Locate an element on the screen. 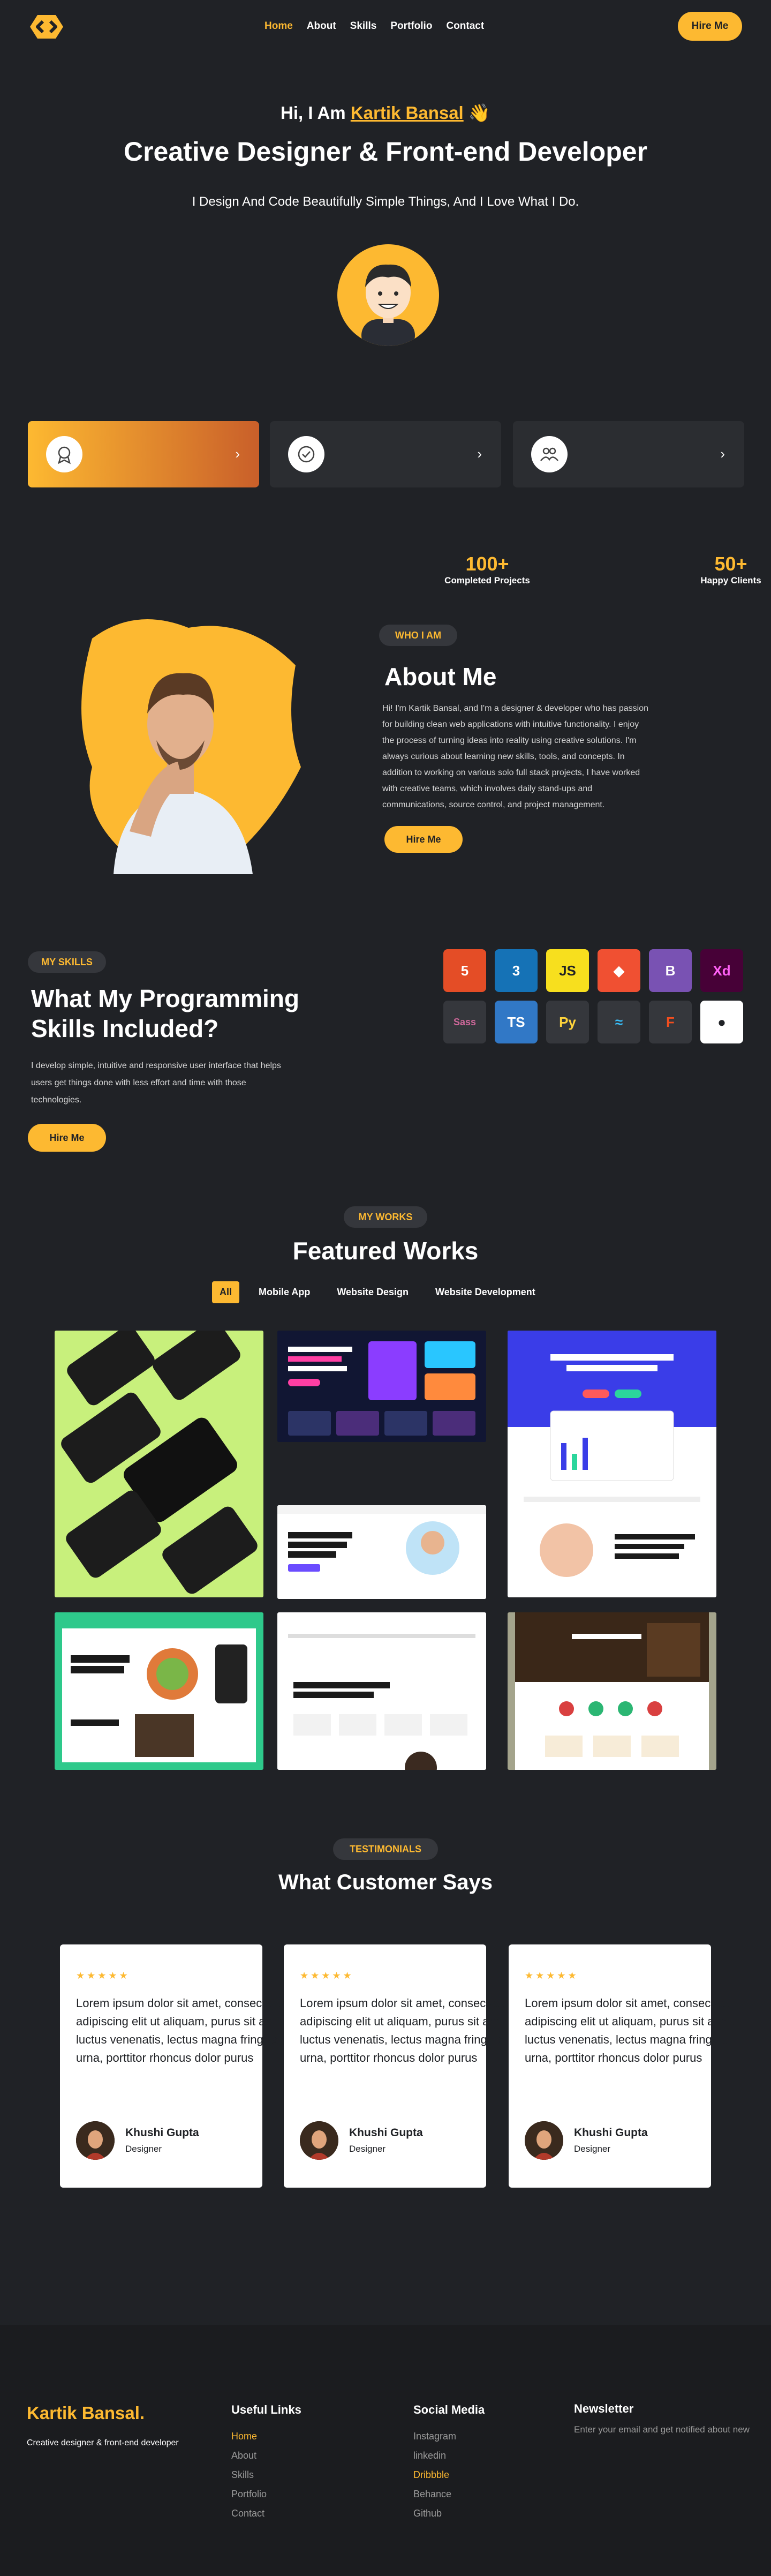 This screenshot has width=771, height=2576. footer-tagline: Creative designer & front-end developer is located at coordinates (103, 2442).